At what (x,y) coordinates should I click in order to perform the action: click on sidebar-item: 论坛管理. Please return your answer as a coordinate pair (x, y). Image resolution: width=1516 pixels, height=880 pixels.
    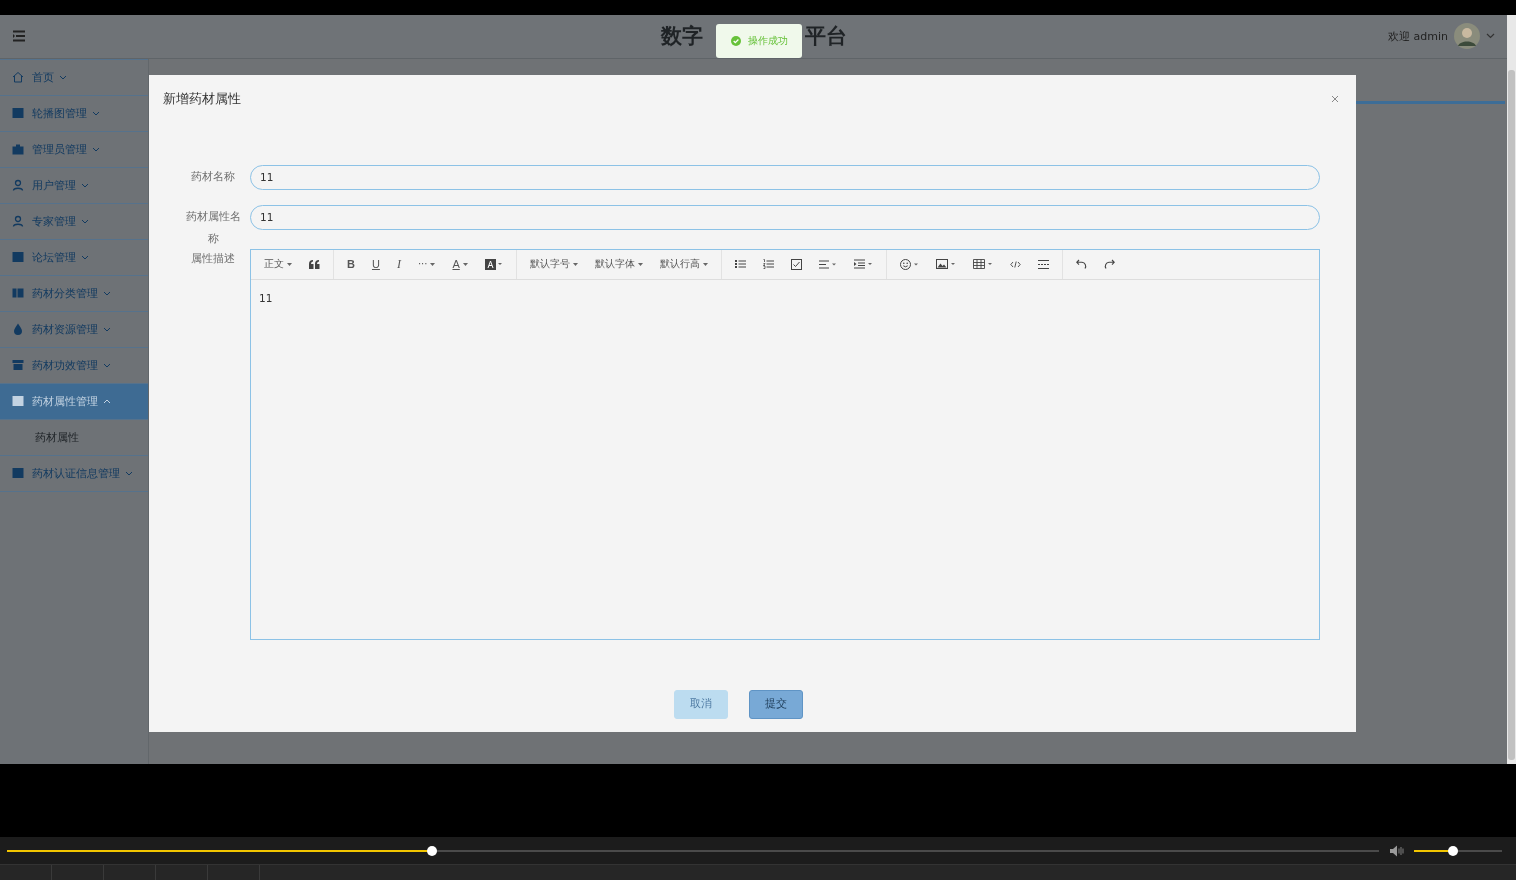
    Looking at the image, I should click on (74, 258).